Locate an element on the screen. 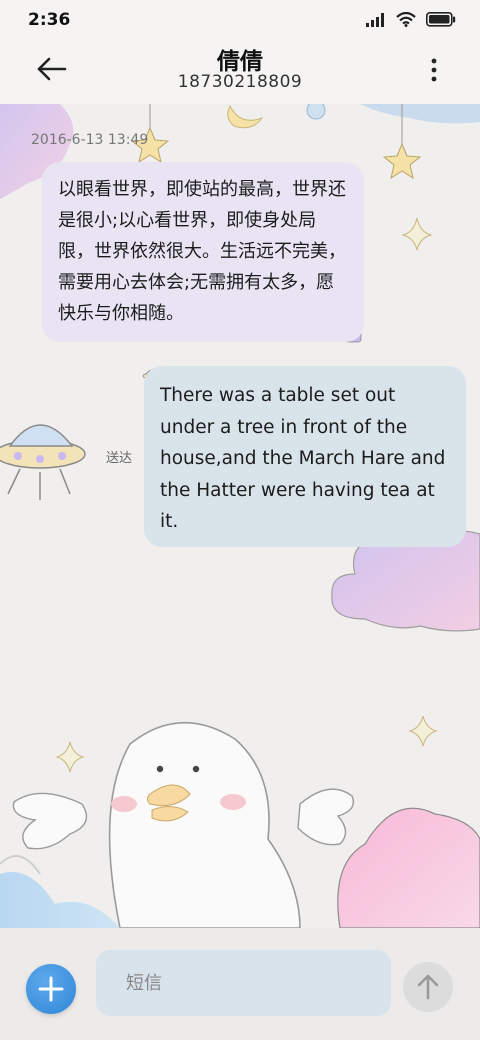  add-attachment-button is located at coordinates (51, 989).